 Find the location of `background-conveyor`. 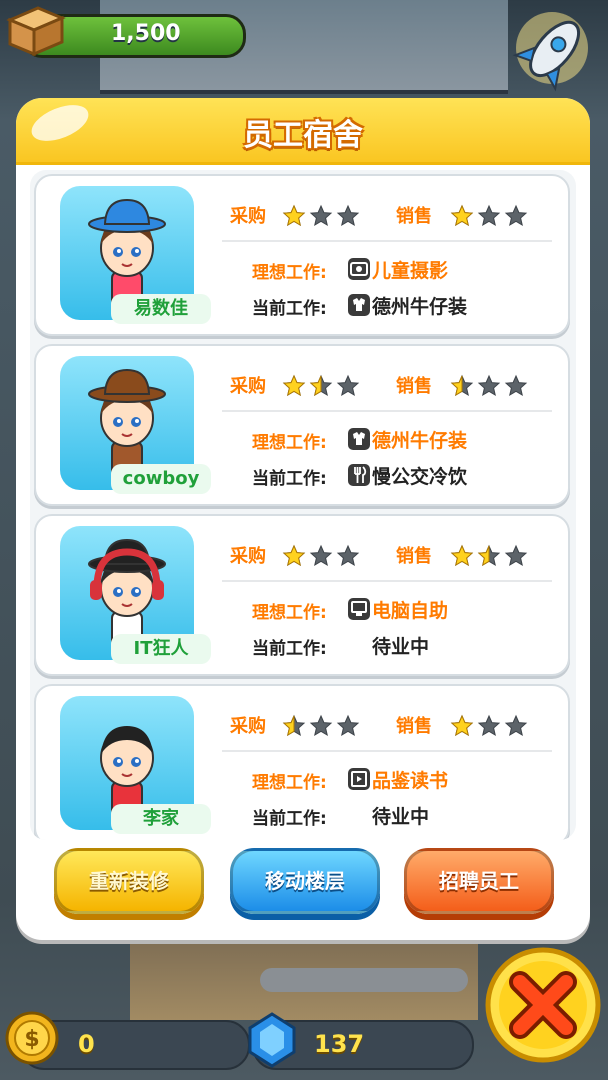

background-conveyor is located at coordinates (364, 980).